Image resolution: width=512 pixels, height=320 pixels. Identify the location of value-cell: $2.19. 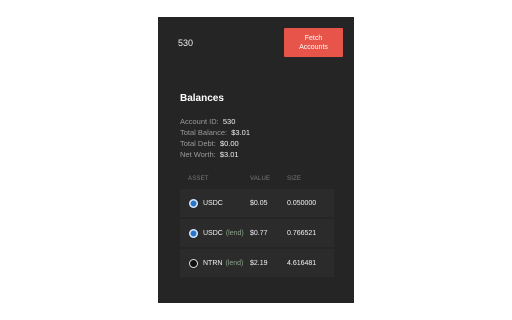
(259, 263).